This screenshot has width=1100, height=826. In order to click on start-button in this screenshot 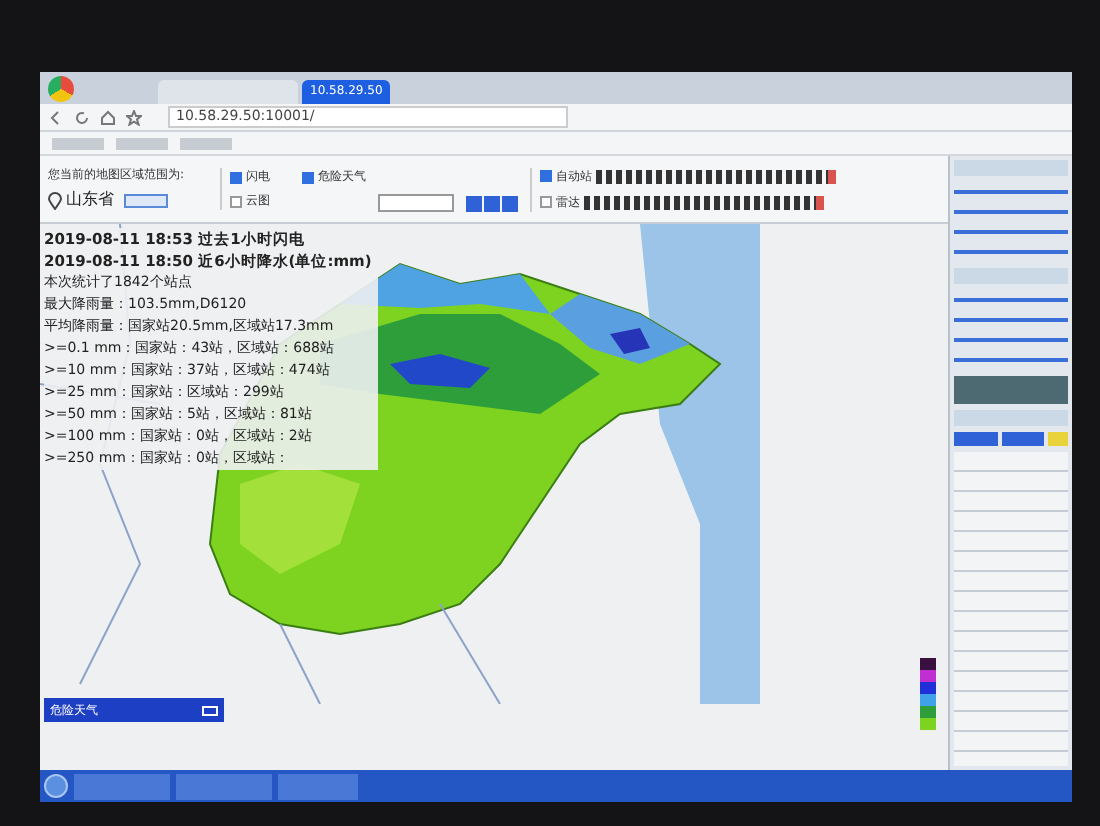, I will do `click(56, 786)`.